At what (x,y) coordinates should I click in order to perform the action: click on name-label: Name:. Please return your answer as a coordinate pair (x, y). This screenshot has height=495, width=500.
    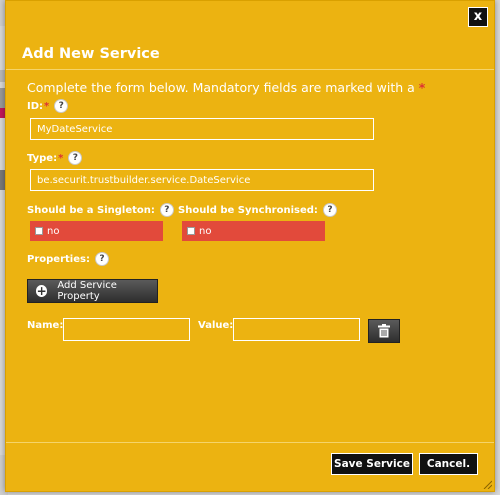
    Looking at the image, I should click on (45, 325).